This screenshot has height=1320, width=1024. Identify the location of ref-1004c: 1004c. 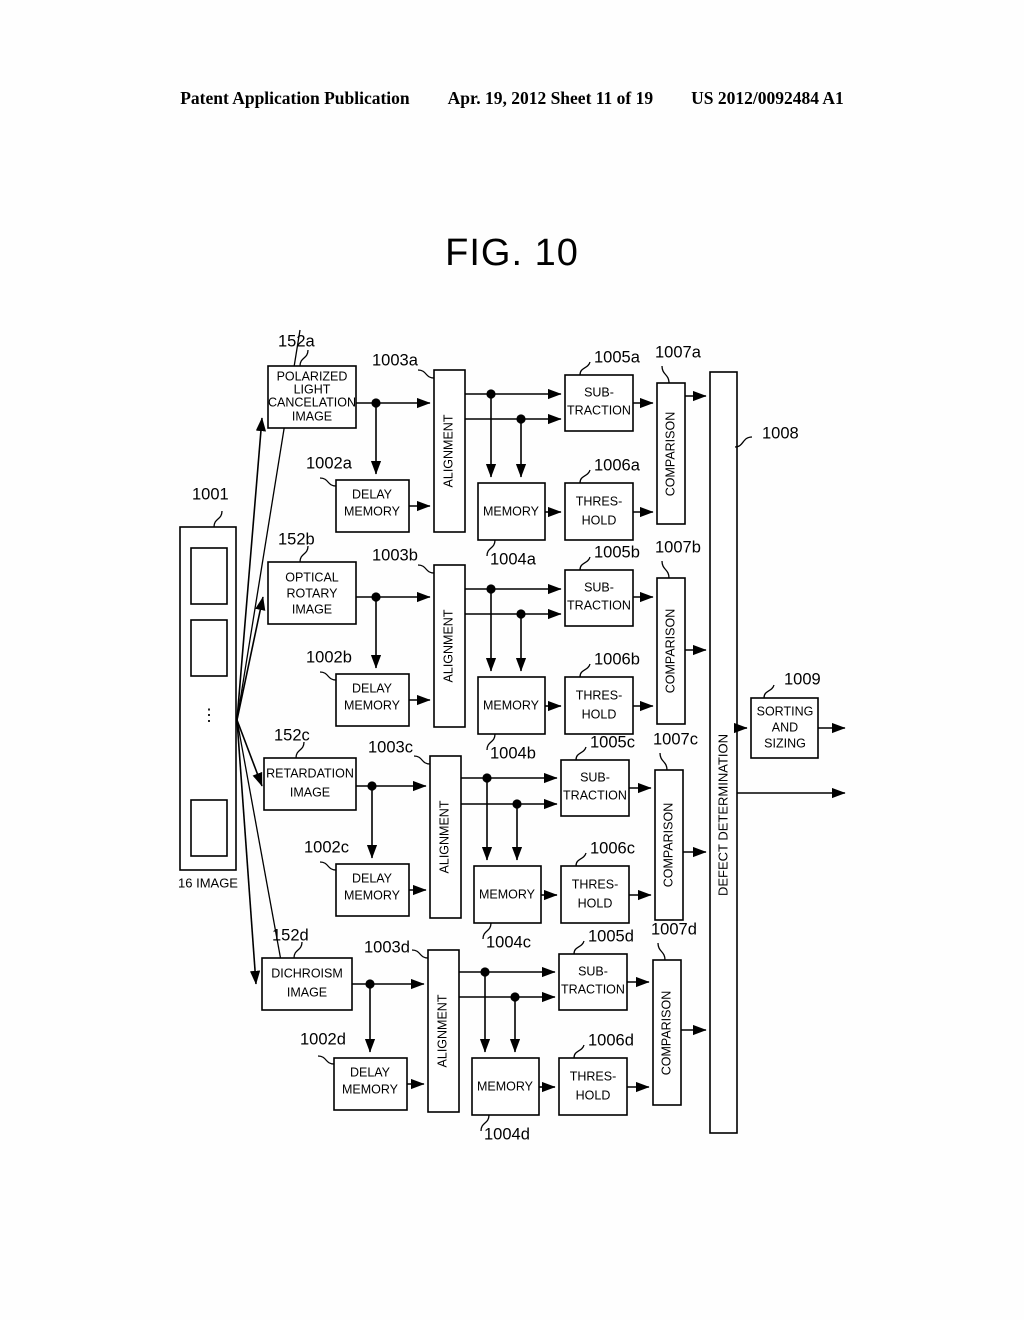
(508, 942).